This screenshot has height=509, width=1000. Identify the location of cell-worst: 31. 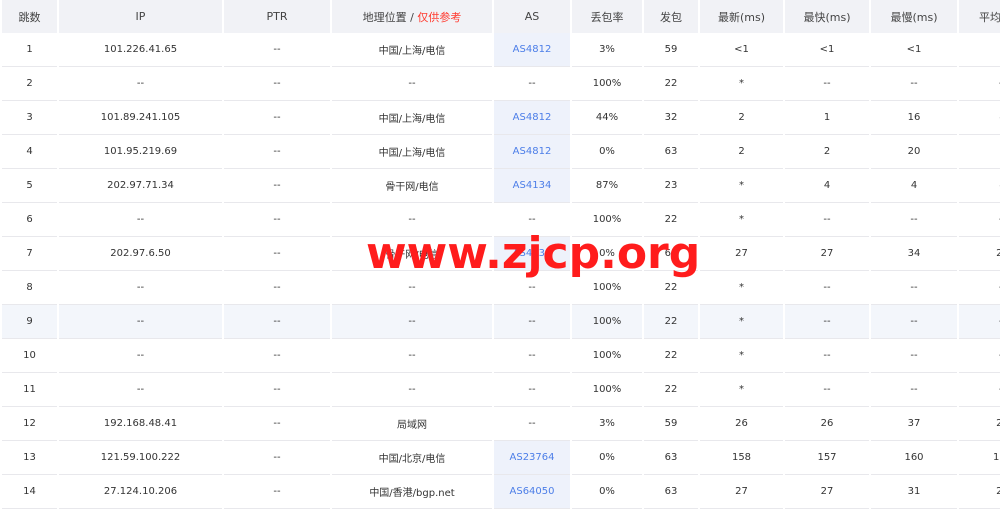
(914, 492).